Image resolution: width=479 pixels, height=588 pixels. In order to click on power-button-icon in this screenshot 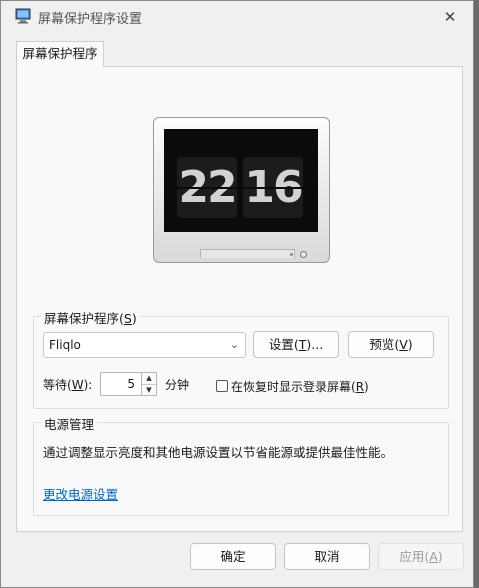, I will do `click(303, 254)`.